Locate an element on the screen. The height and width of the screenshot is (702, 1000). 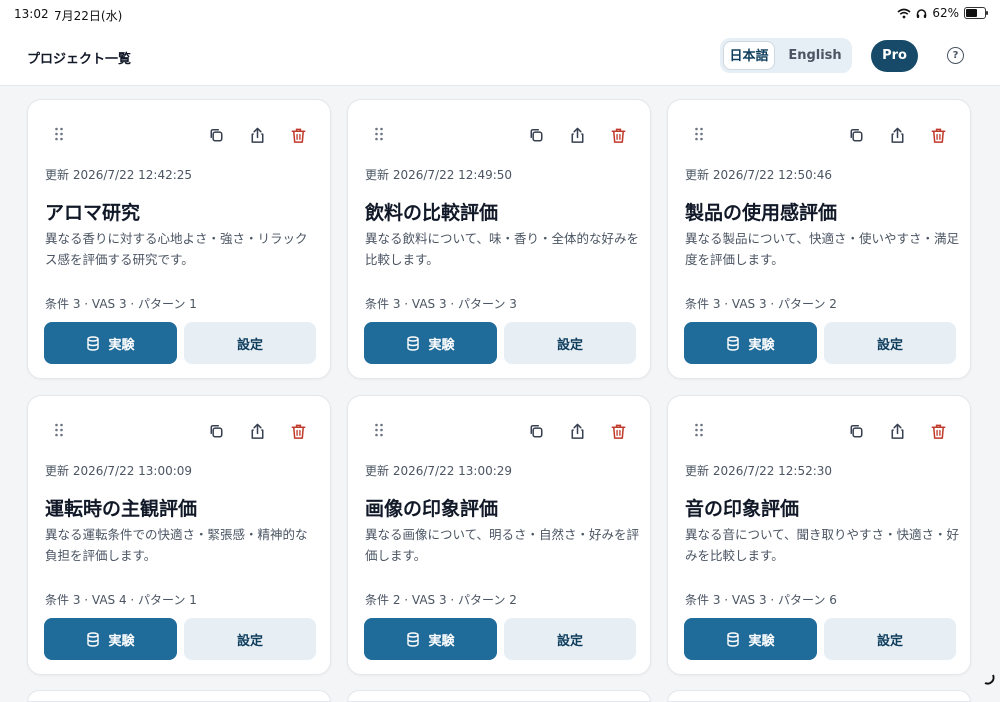
status-right: 62% is located at coordinates (942, 13).